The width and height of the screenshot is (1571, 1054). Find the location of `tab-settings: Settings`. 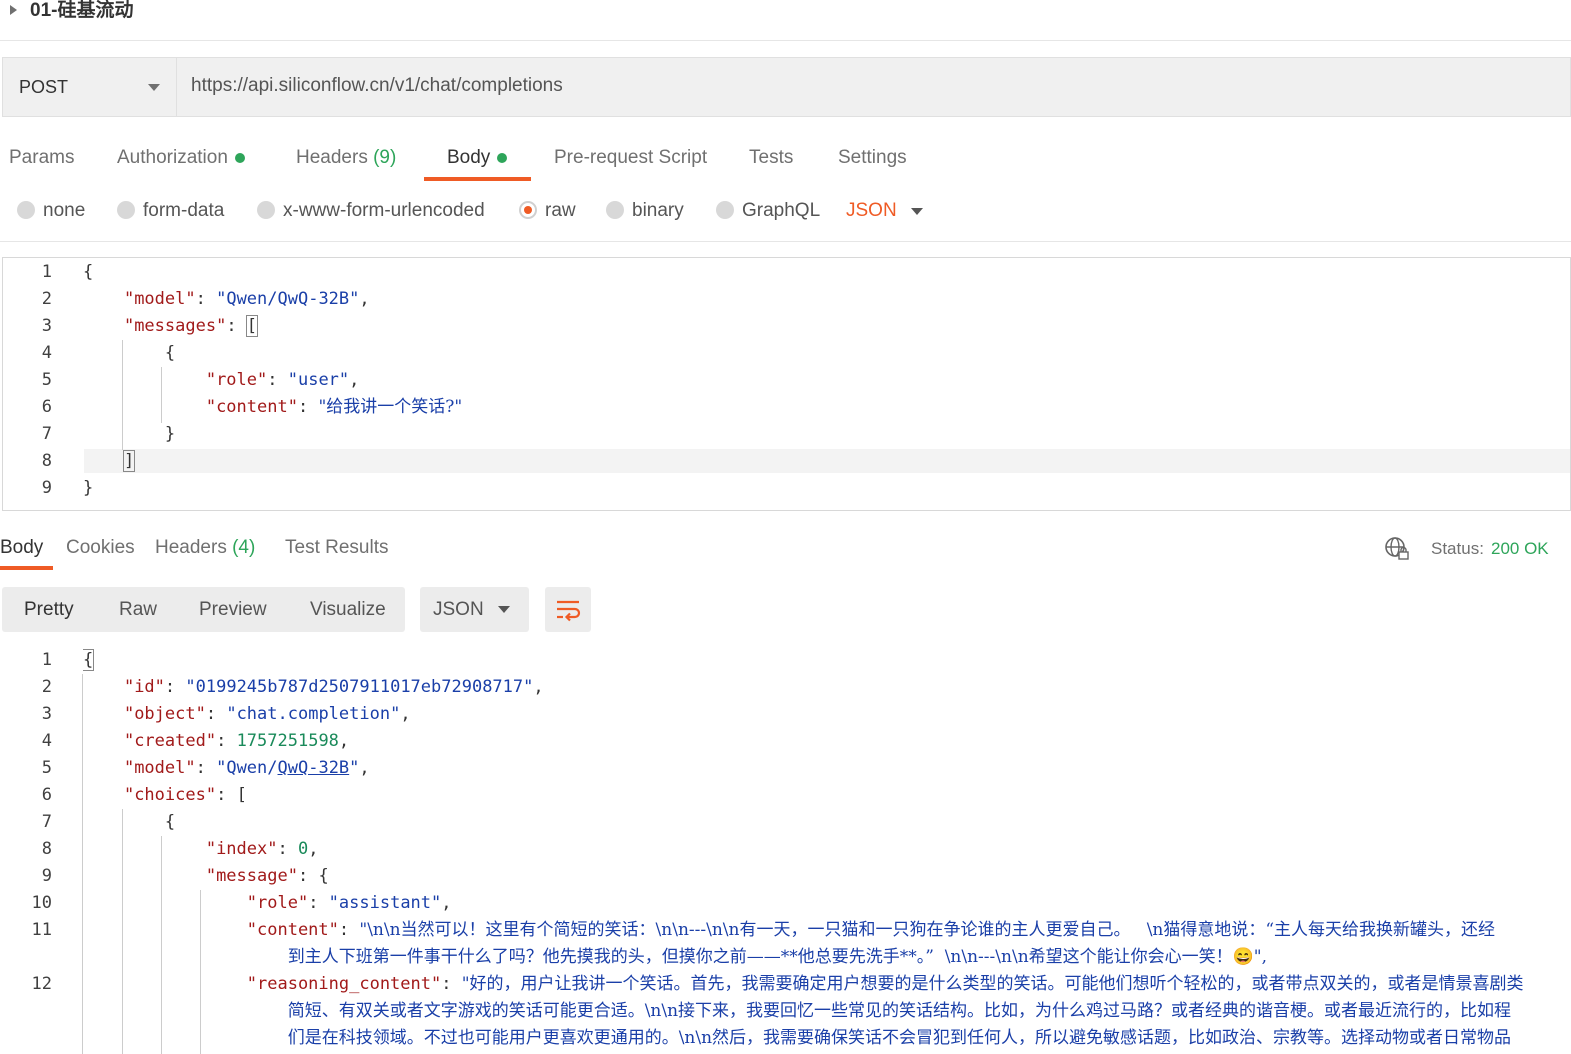

tab-settings: Settings is located at coordinates (872, 158).